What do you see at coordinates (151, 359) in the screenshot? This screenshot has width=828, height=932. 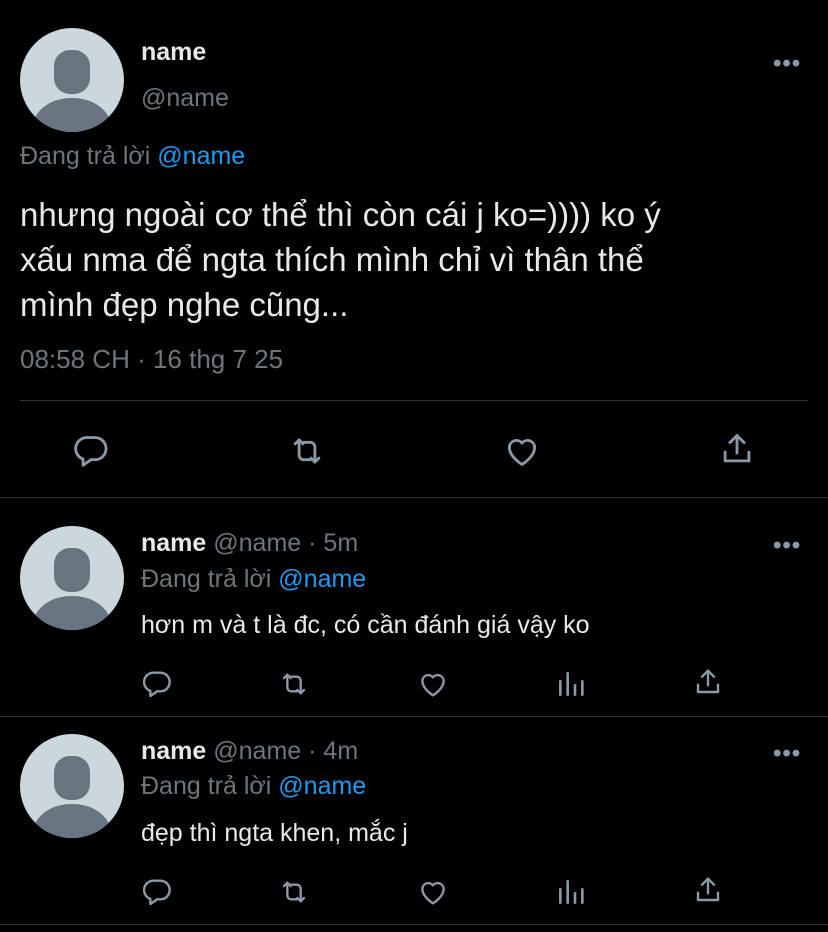 I see `timestamp: 08:58 CH · 16 thg 7 25` at bounding box center [151, 359].